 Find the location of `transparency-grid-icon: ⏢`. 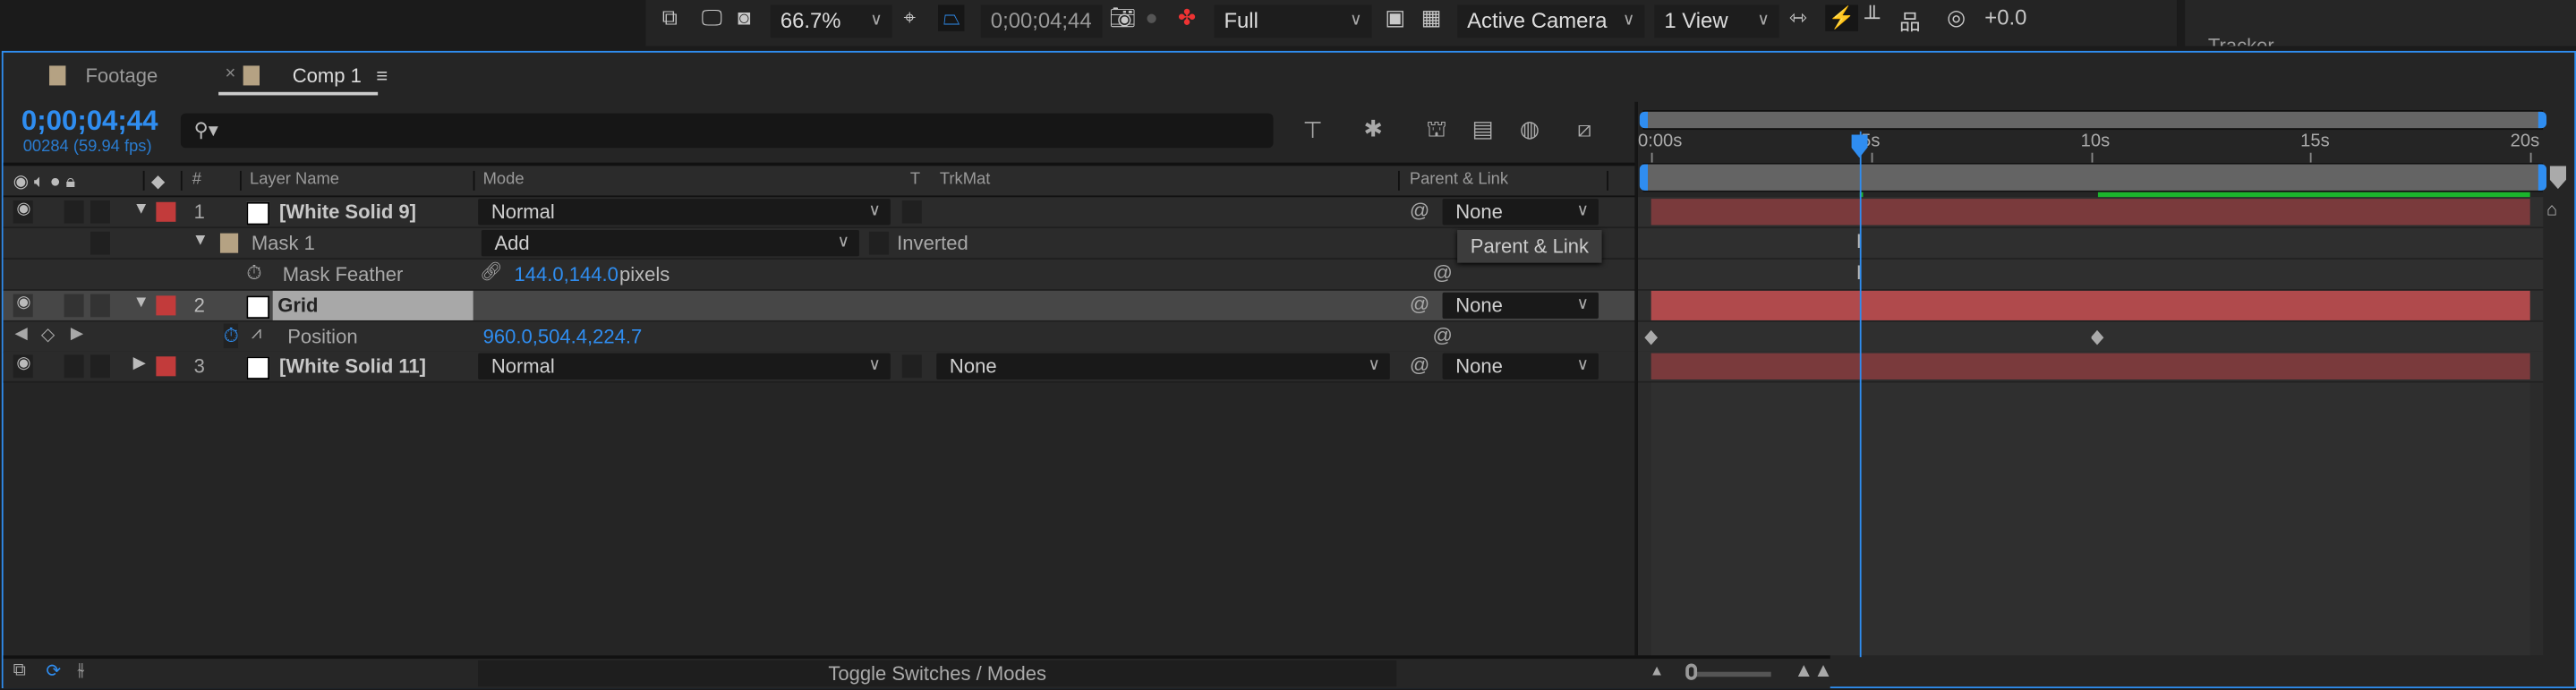

transparency-grid-icon: ⏢ is located at coordinates (952, 17).